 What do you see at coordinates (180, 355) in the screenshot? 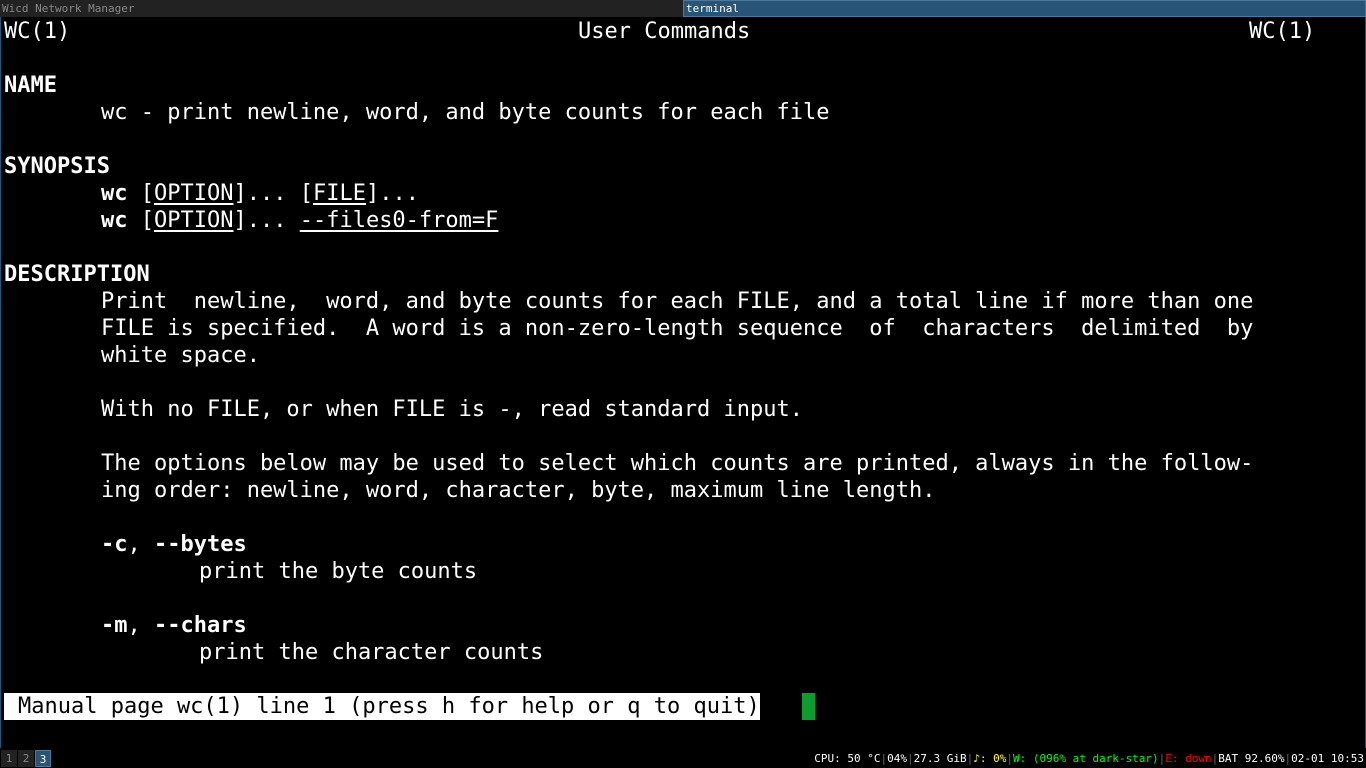
I see `description-line: white space.` at bounding box center [180, 355].